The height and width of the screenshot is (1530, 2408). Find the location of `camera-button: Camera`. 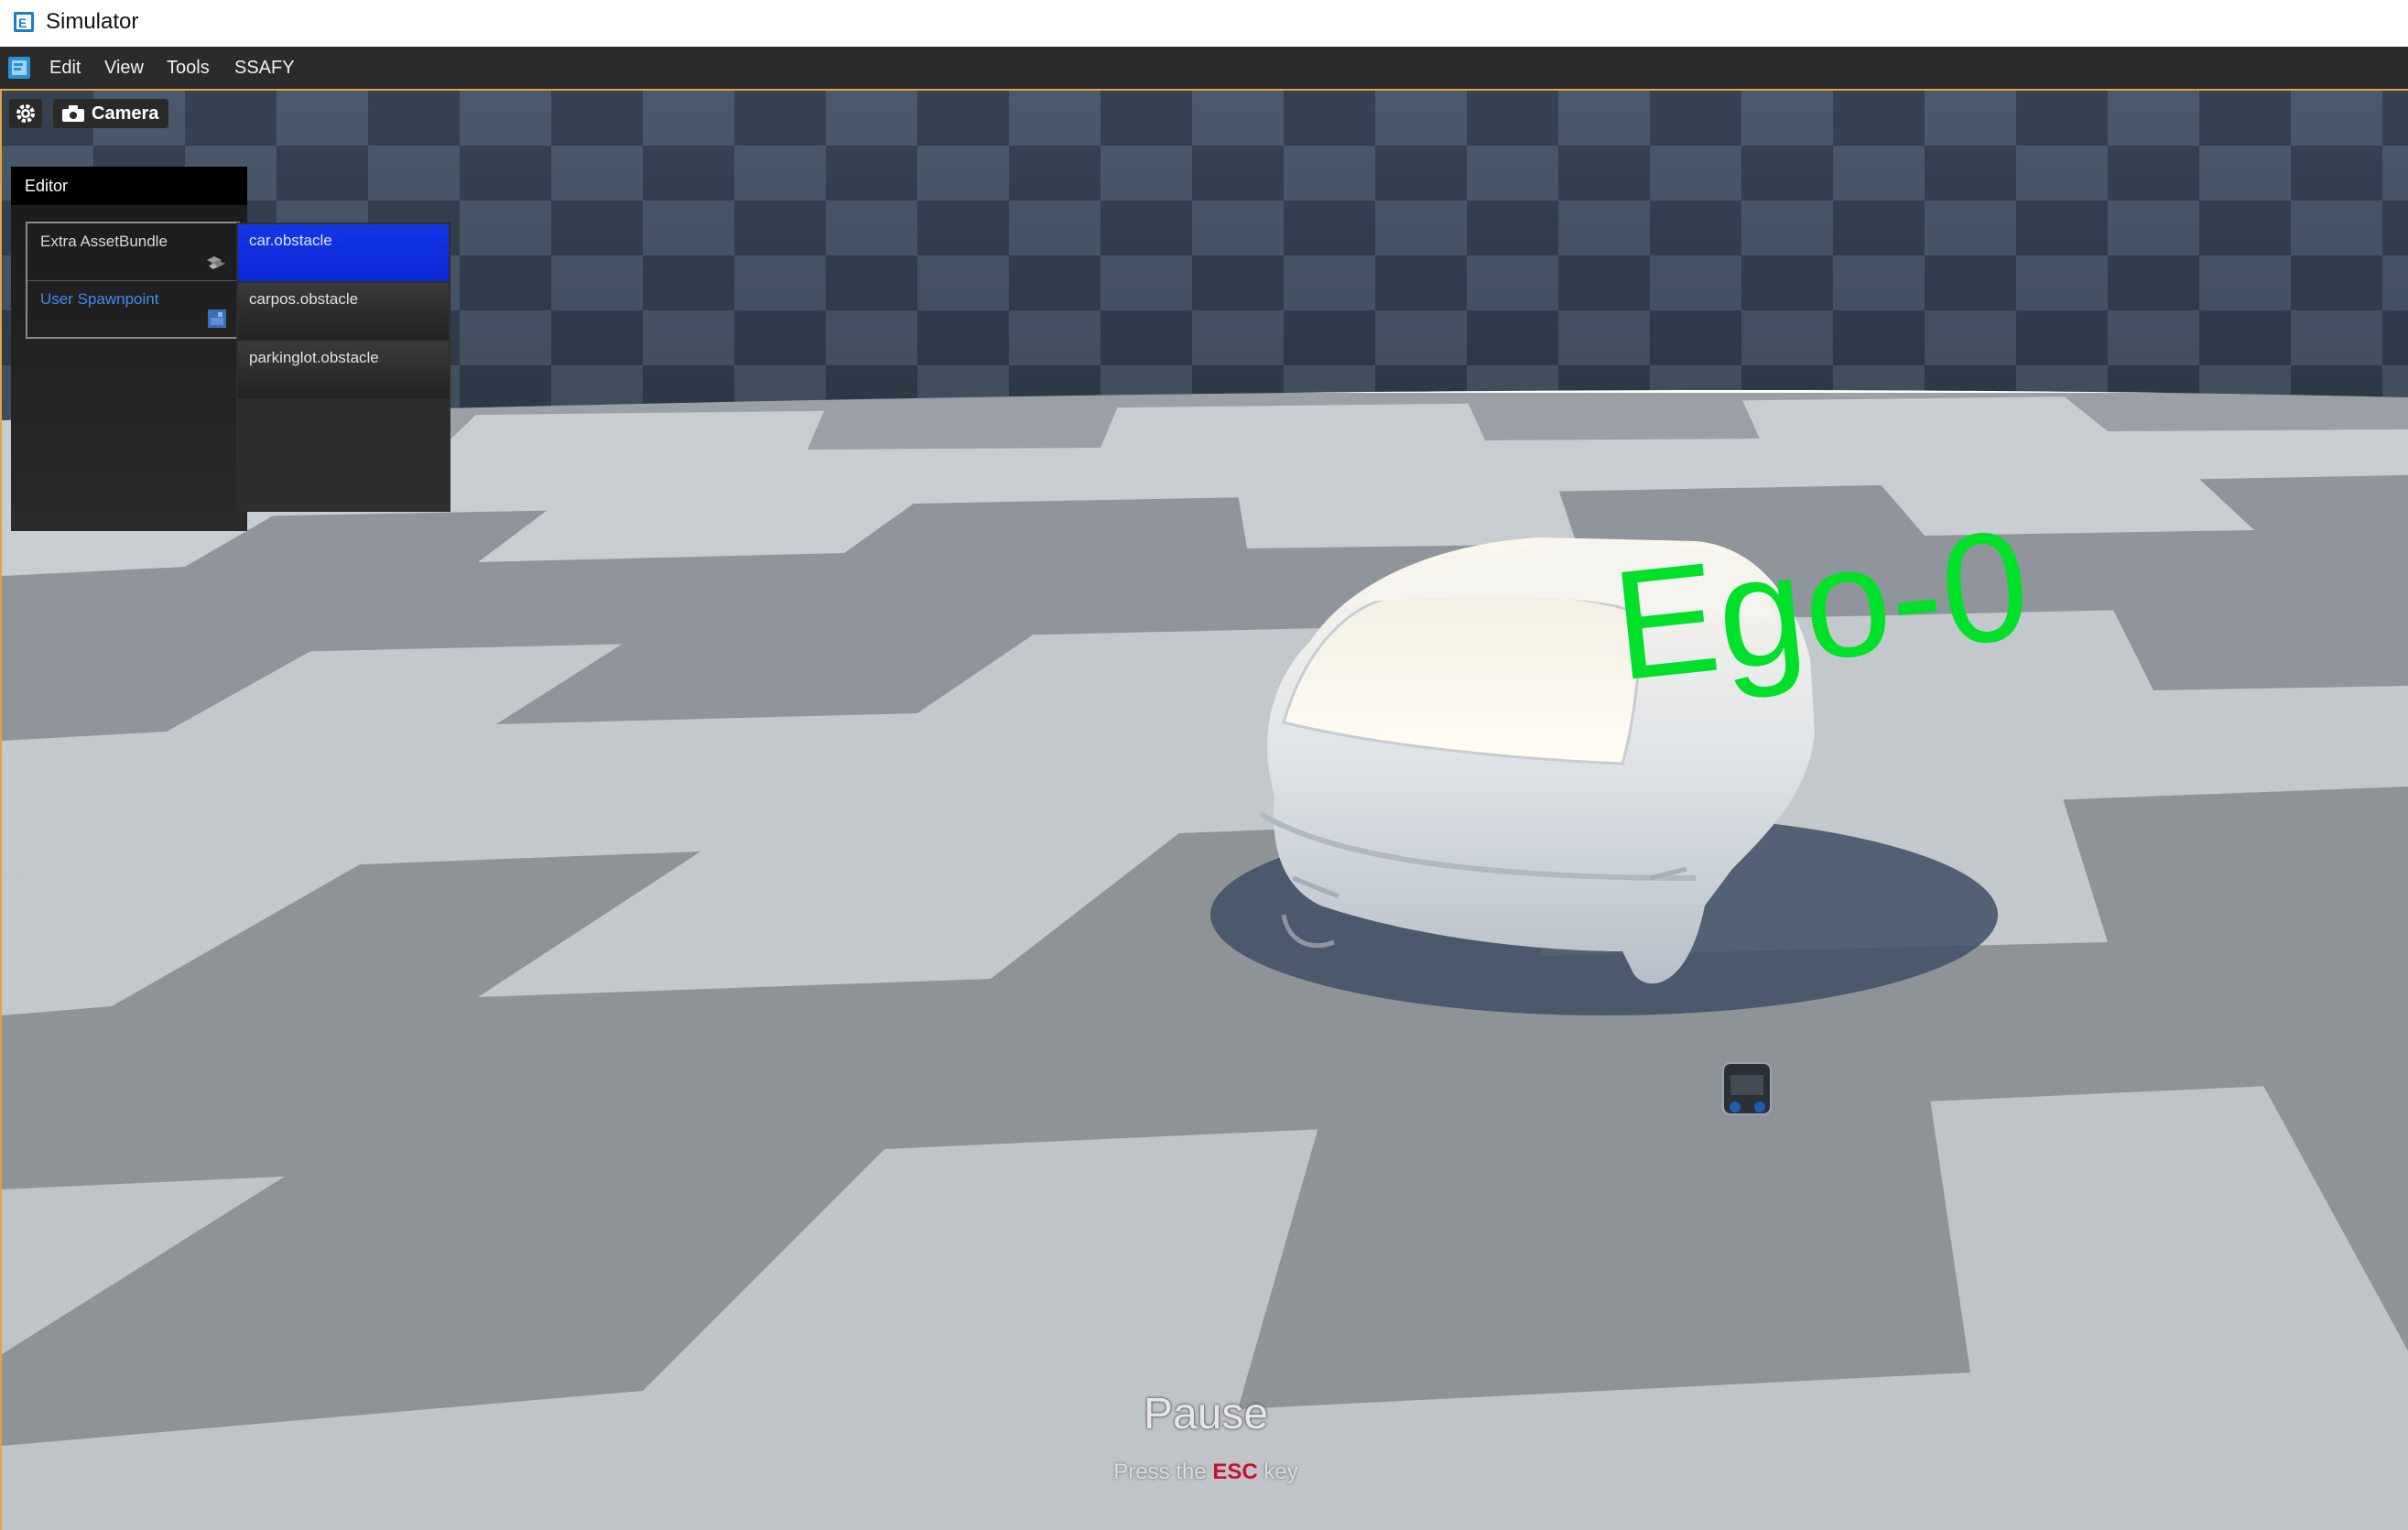

camera-button: Camera is located at coordinates (110, 113).